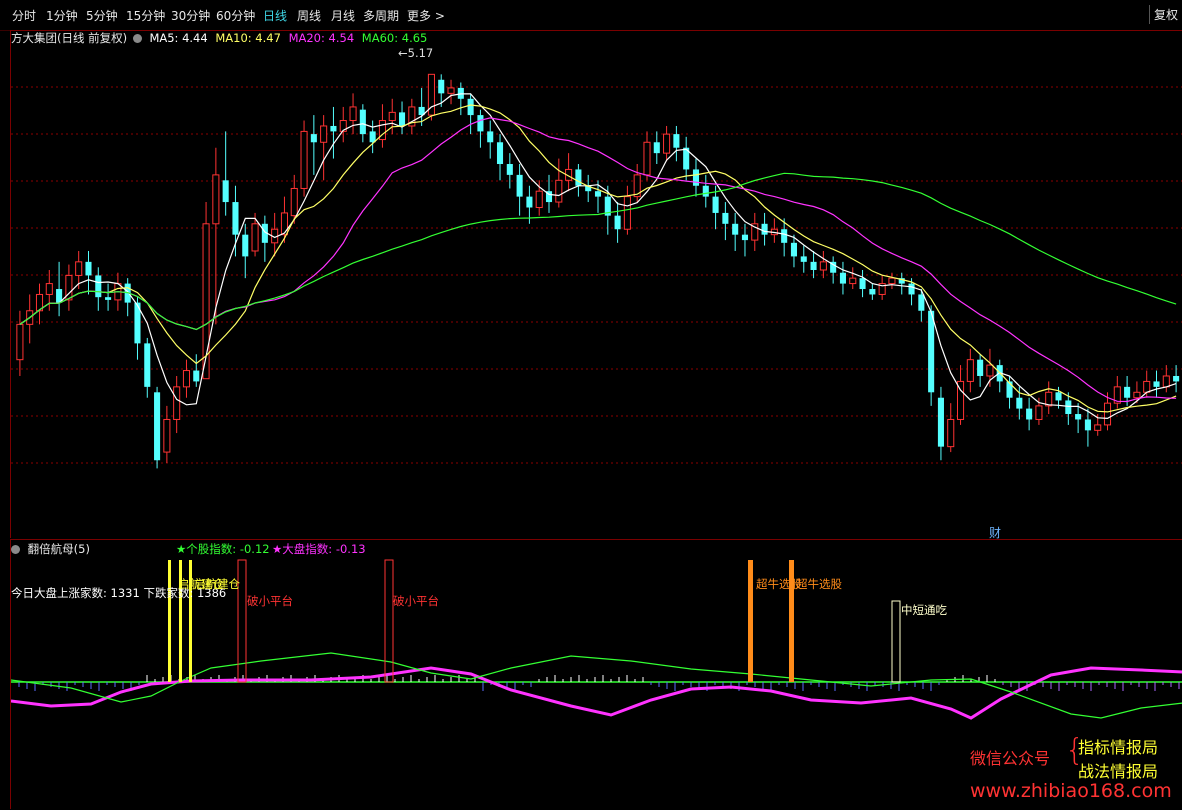 This screenshot has width=1182, height=810. I want to click on indicator-title: 翻倍航母(5), so click(58, 549).